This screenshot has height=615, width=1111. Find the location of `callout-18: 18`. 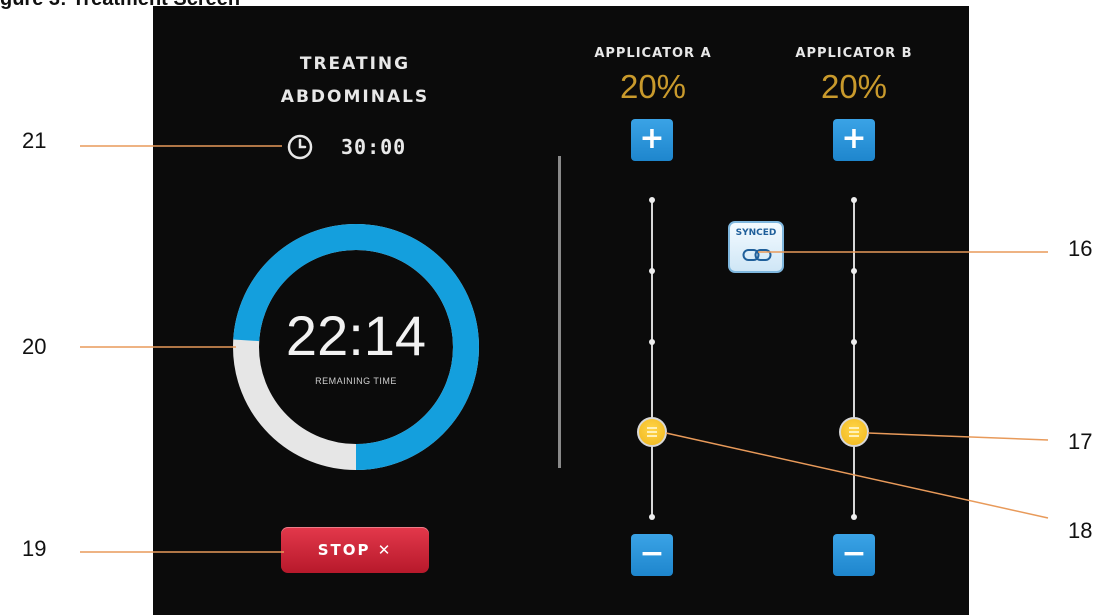

callout-18: 18 is located at coordinates (1080, 530).